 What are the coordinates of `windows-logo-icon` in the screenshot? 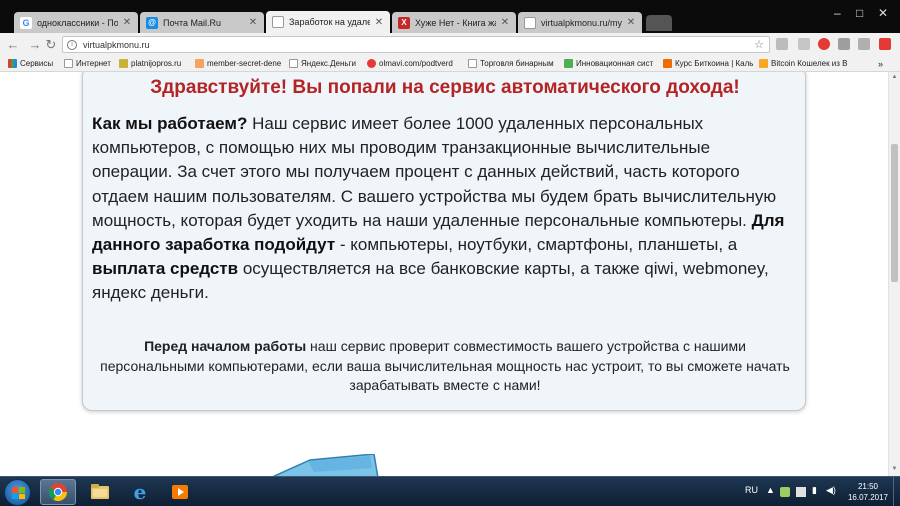 It's located at (18, 493).